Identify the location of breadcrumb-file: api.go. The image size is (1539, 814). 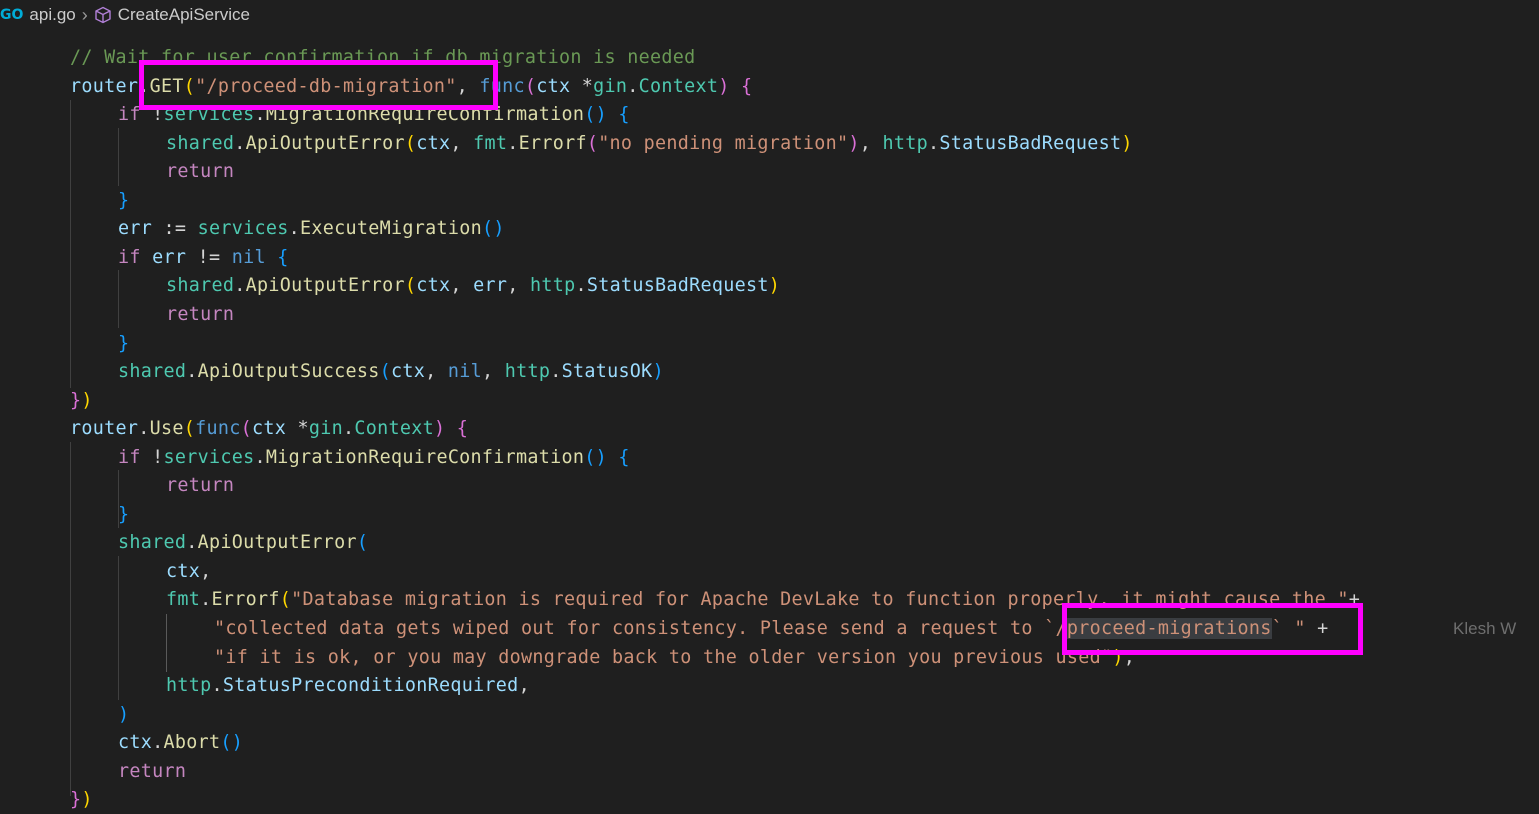
(52, 15).